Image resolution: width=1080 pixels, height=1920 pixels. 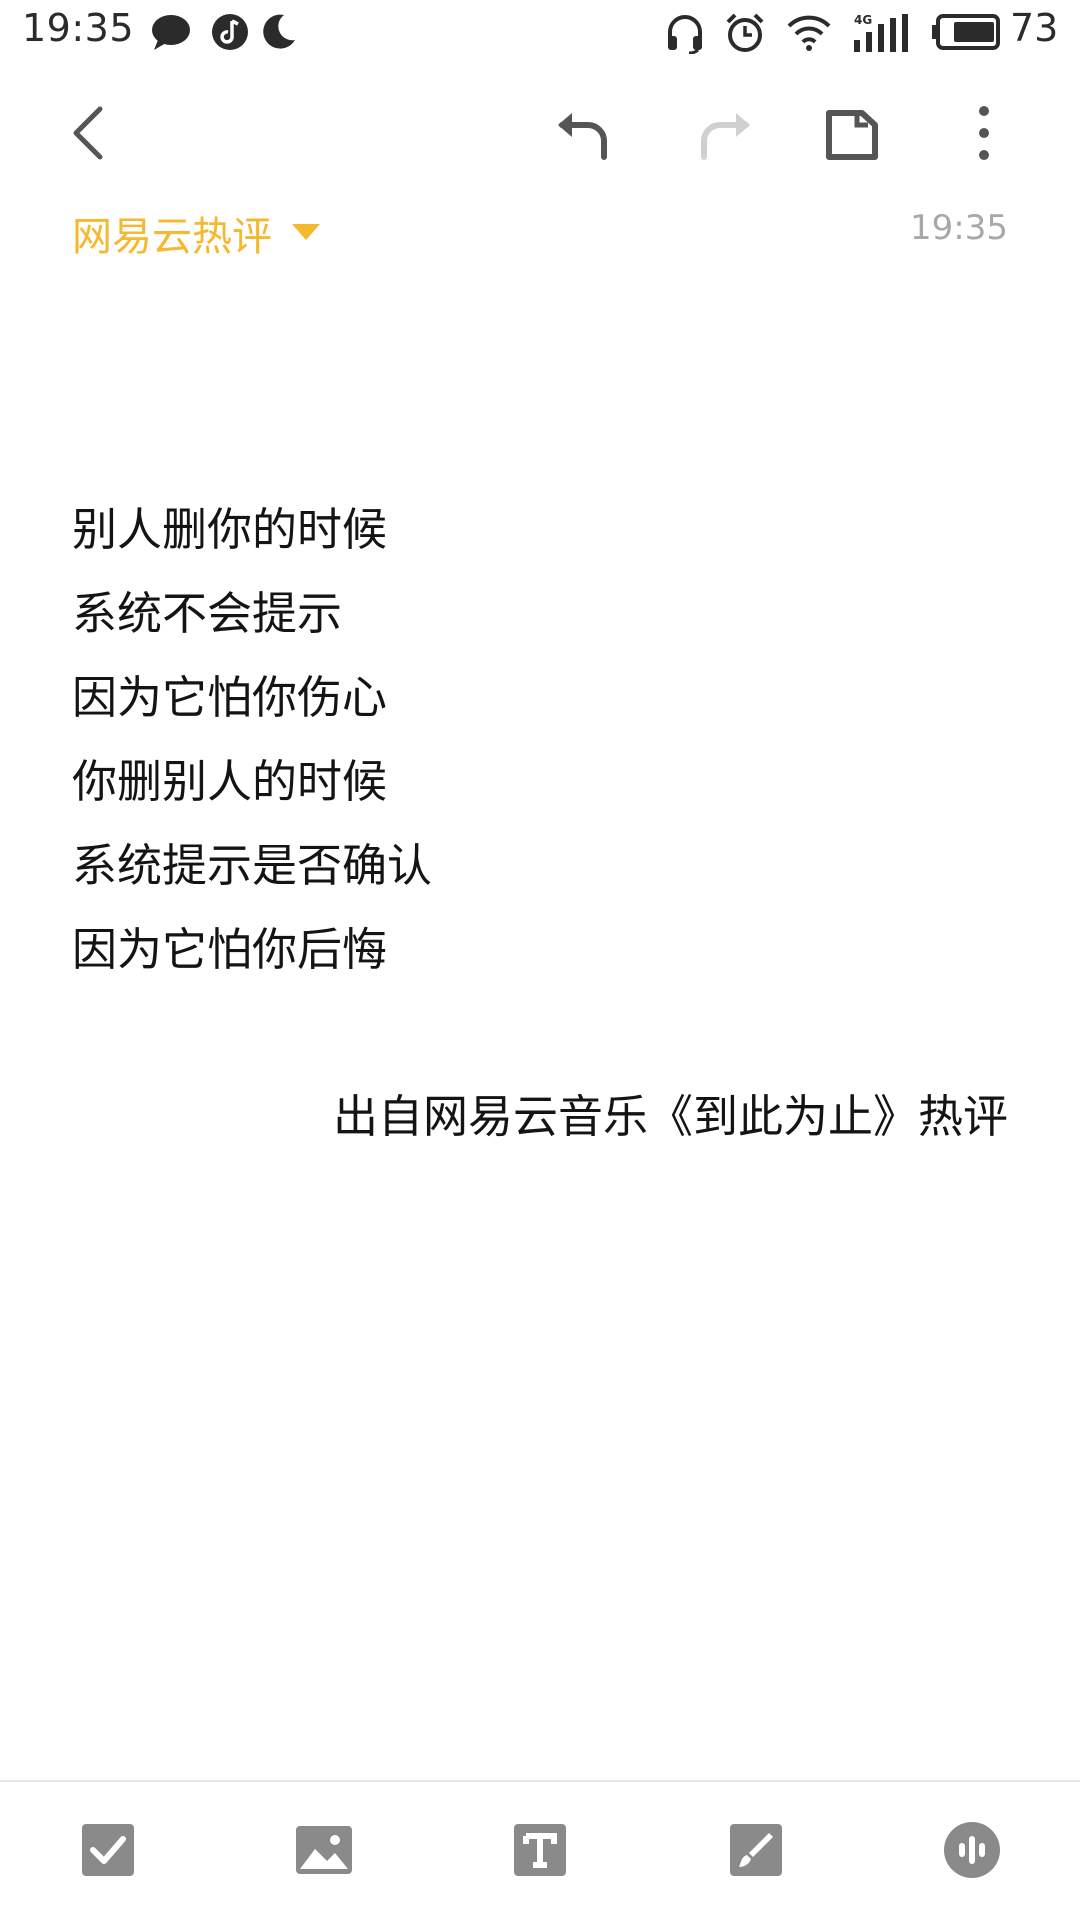 I want to click on voice-button, so click(x=972, y=1852).